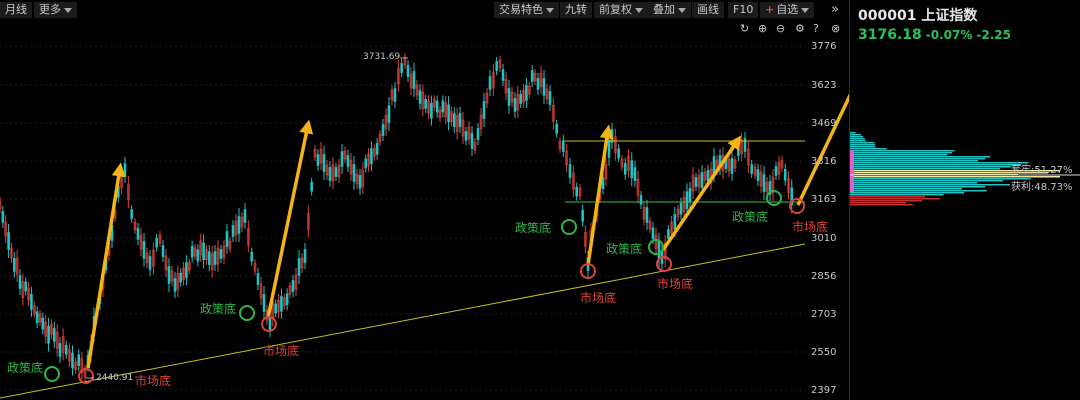  What do you see at coordinates (824, 123) in the screenshot?
I see `axis-label: 3469` at bounding box center [824, 123].